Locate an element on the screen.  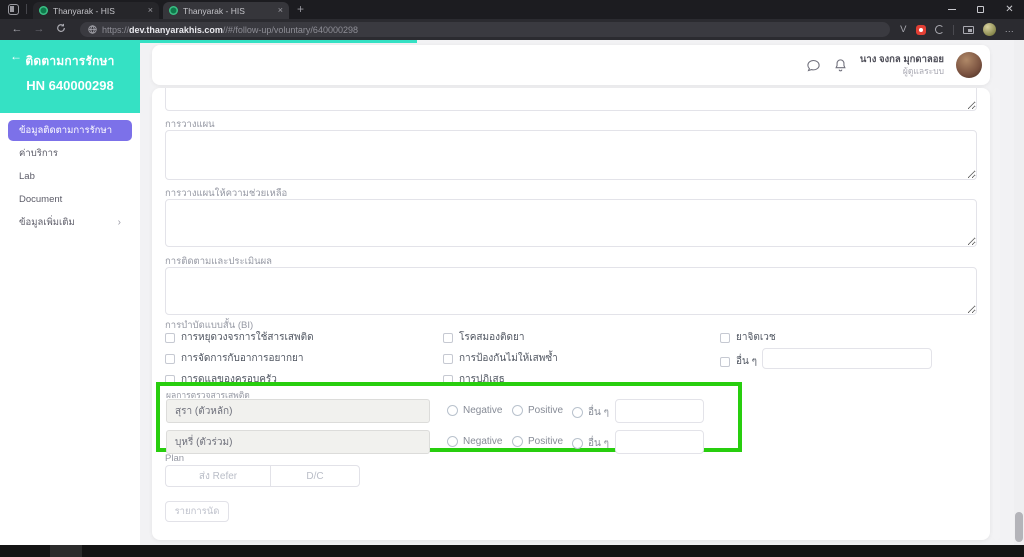
checkbox-brain-disease: โรคสมองติดยา is located at coordinates (483, 337).